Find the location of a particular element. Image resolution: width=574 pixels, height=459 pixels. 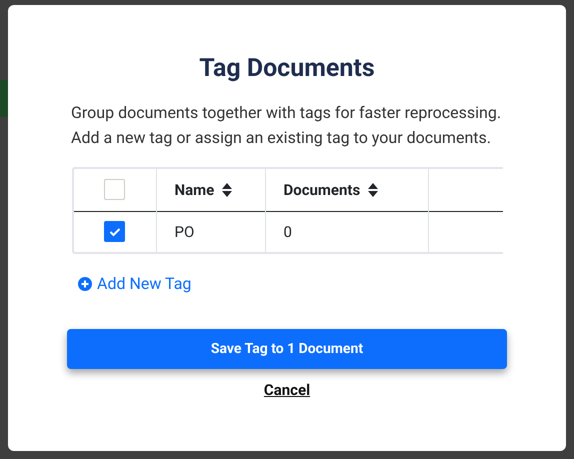

description-text: Group documents together with tags for faster reprocessing. is located at coordinates (286, 113).